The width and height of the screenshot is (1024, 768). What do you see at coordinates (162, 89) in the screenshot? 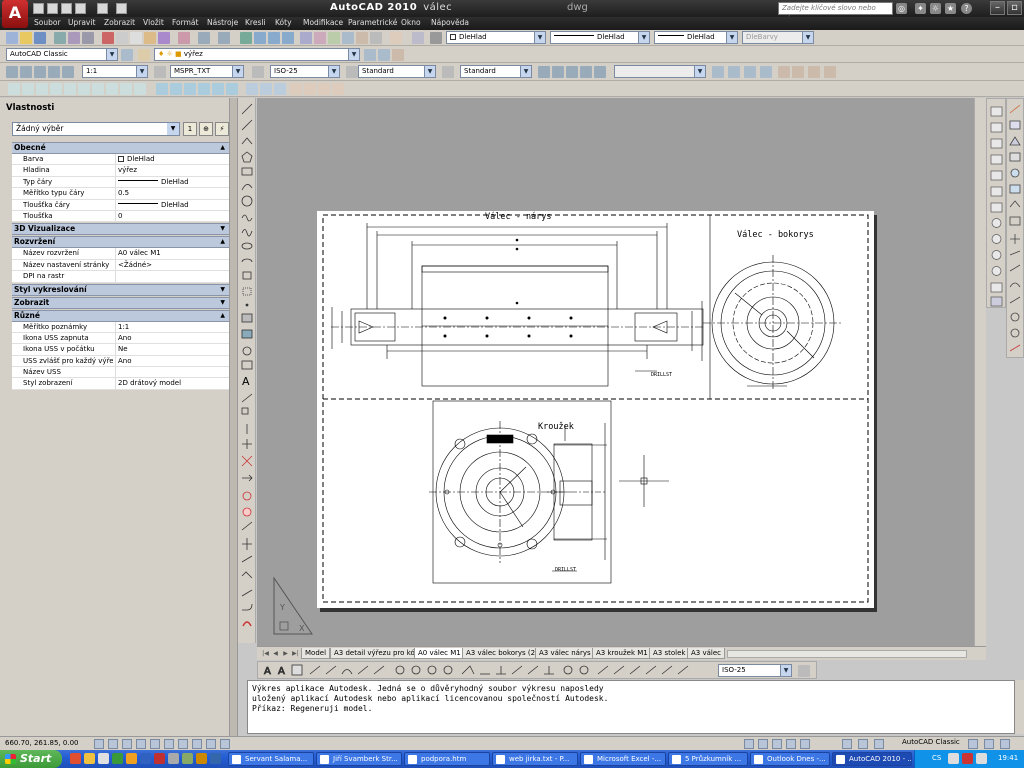
I see `view-front-icon` at bounding box center [162, 89].